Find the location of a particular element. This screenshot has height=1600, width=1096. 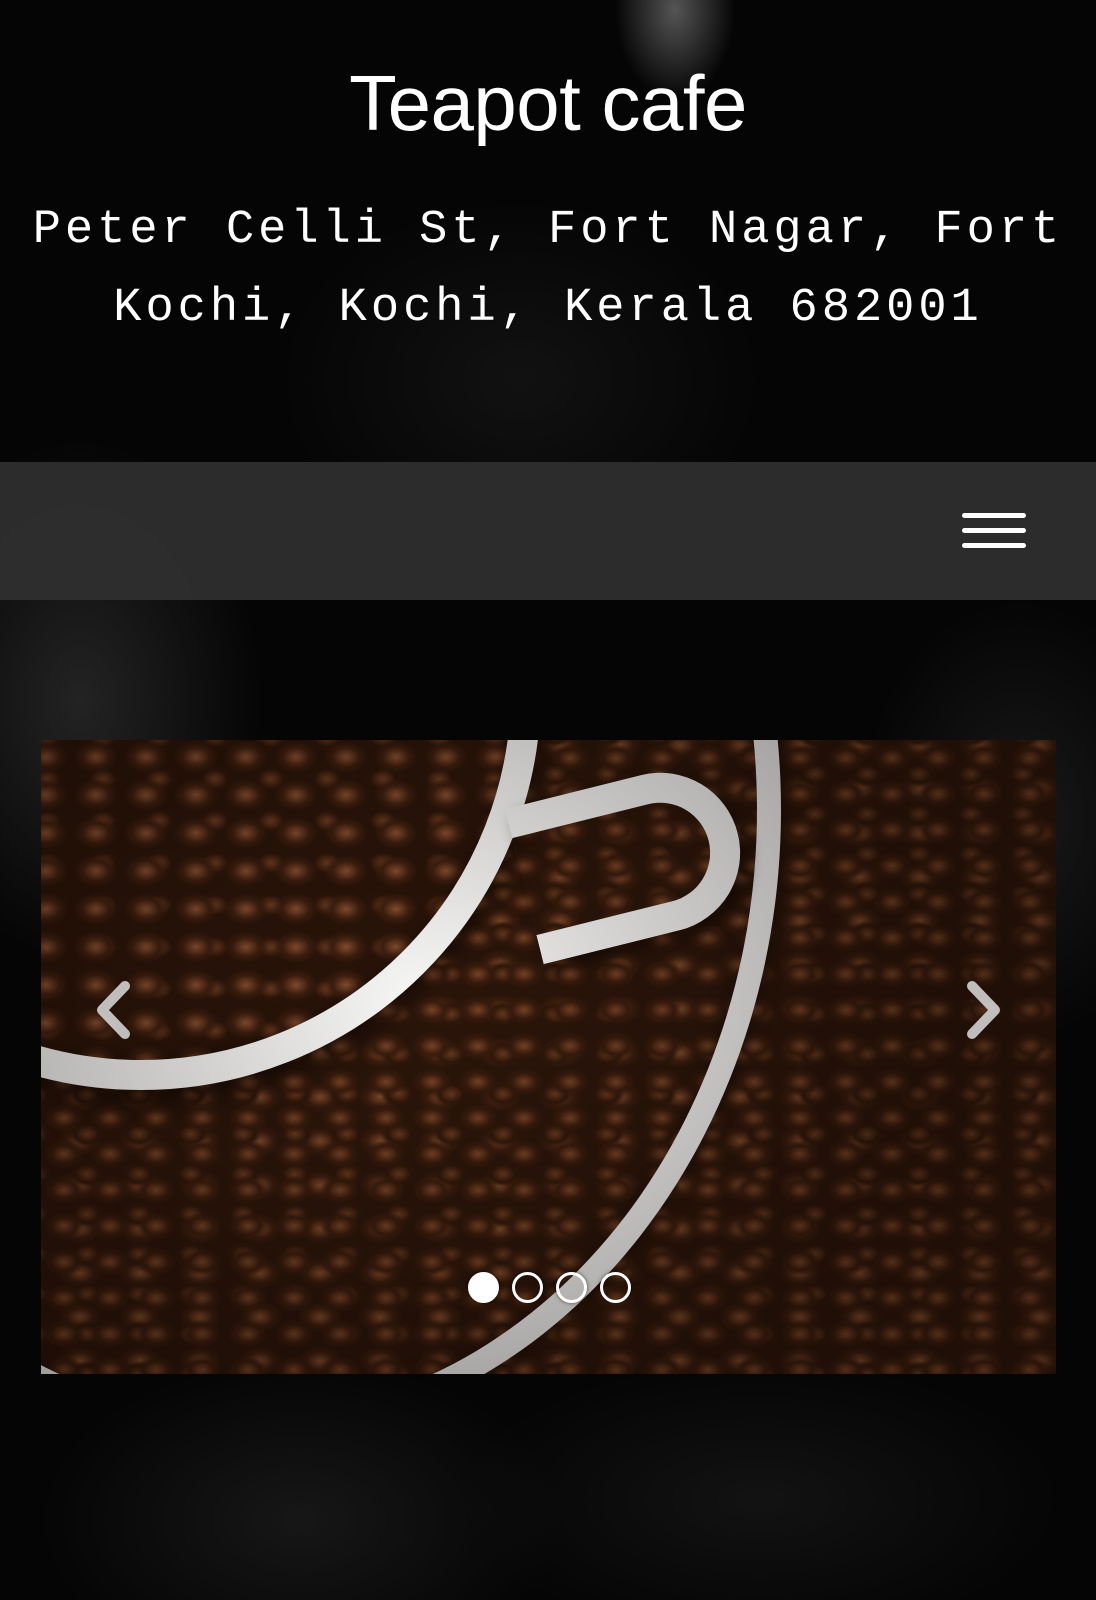

site-title: Teapot cafe is located at coordinates (548, 103).